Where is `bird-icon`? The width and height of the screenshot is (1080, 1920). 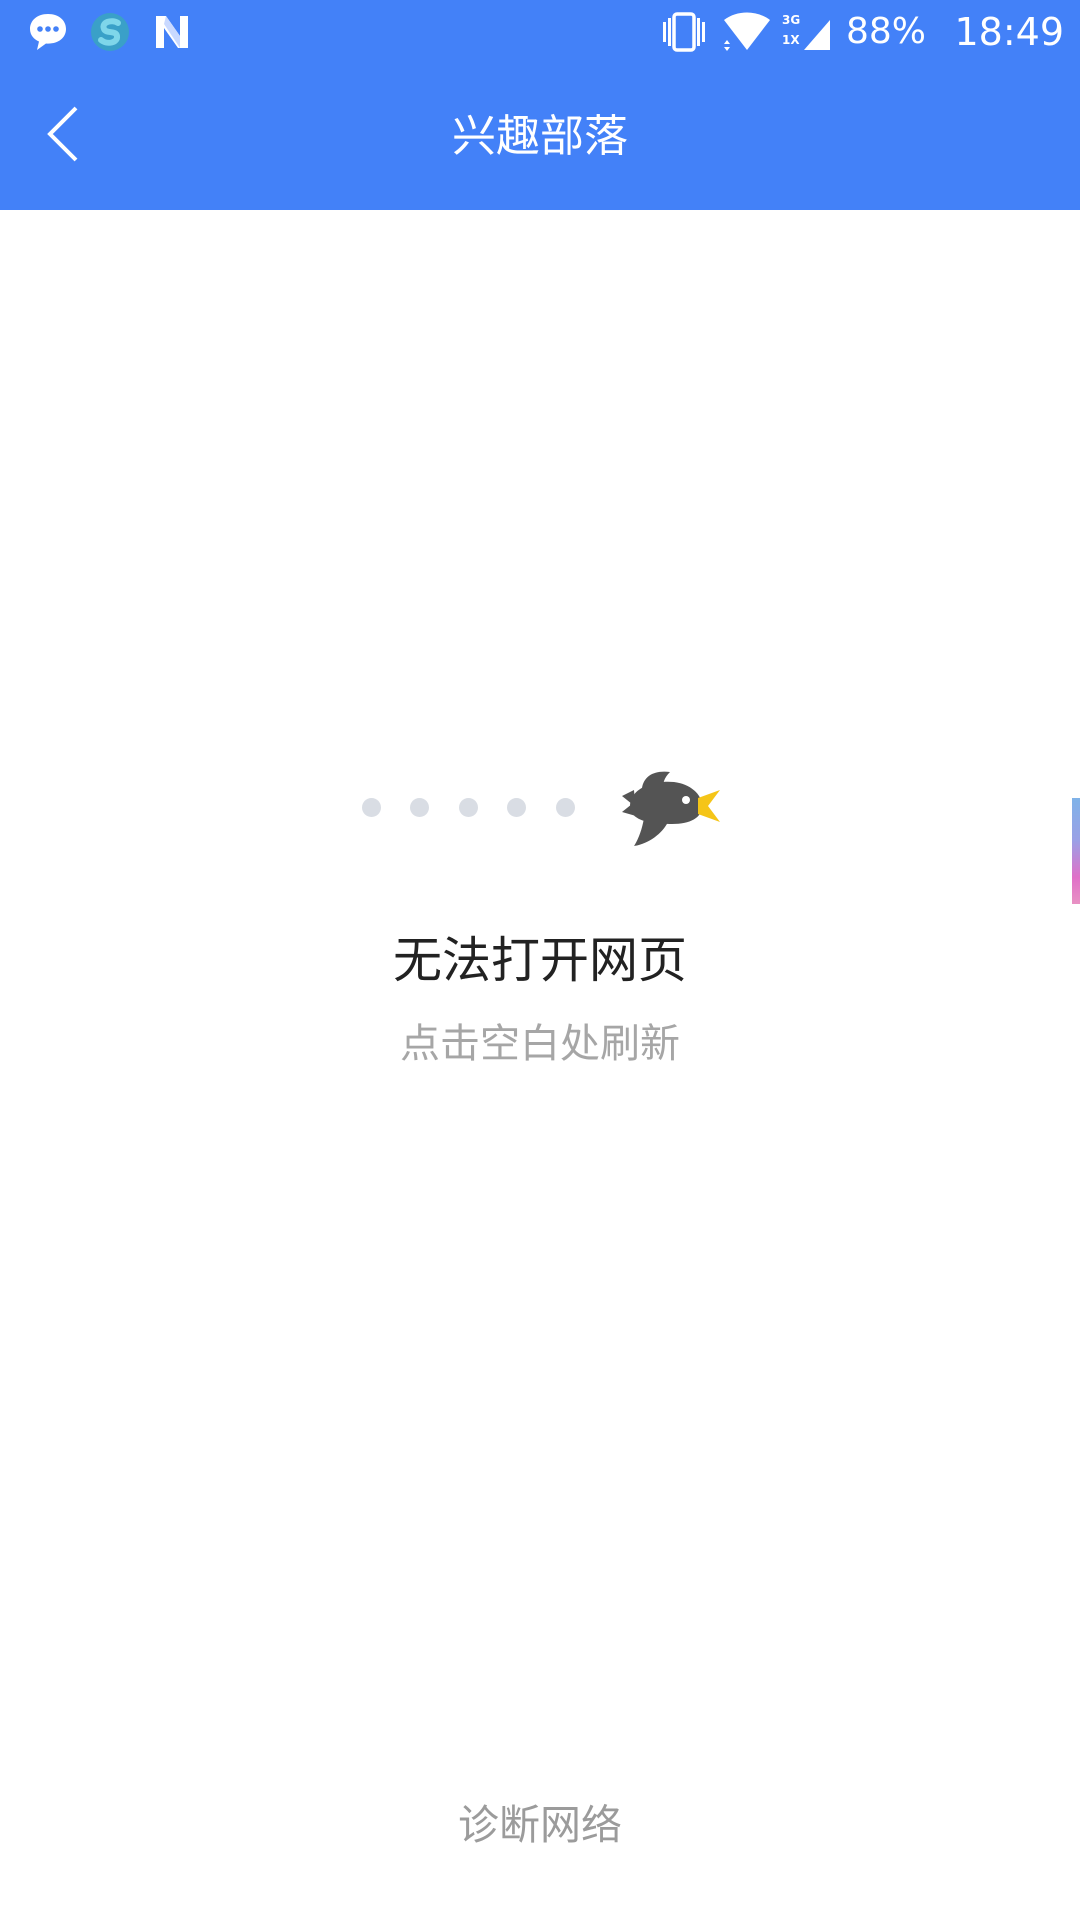
bird-icon is located at coordinates (671, 808).